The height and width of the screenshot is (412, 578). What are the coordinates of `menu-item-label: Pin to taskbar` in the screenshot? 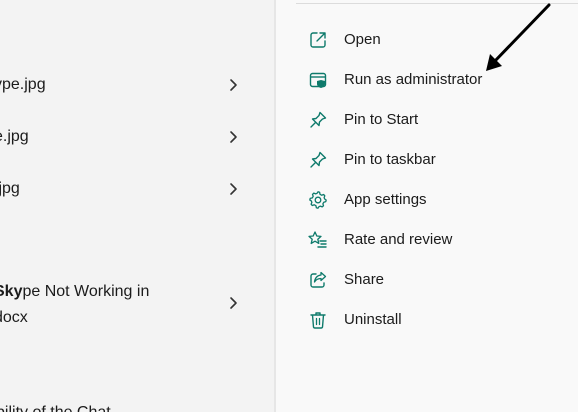 It's located at (390, 159).